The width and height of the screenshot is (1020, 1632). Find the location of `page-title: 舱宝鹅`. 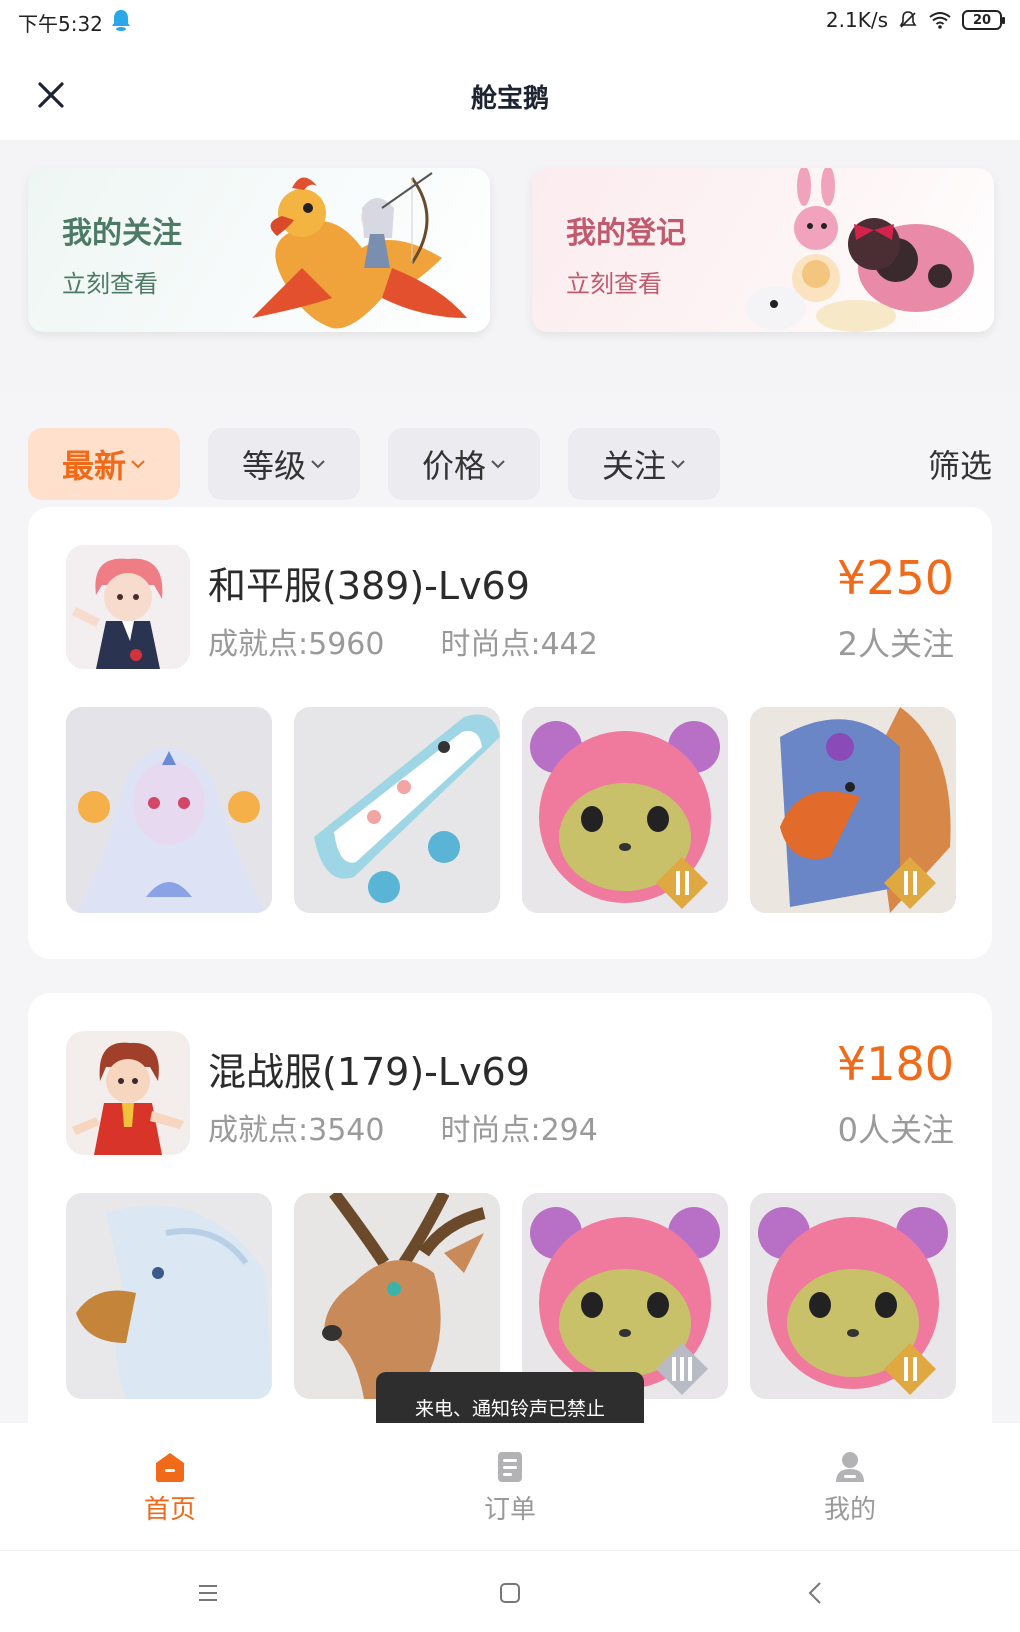

page-title: 舱宝鹅 is located at coordinates (509, 99).